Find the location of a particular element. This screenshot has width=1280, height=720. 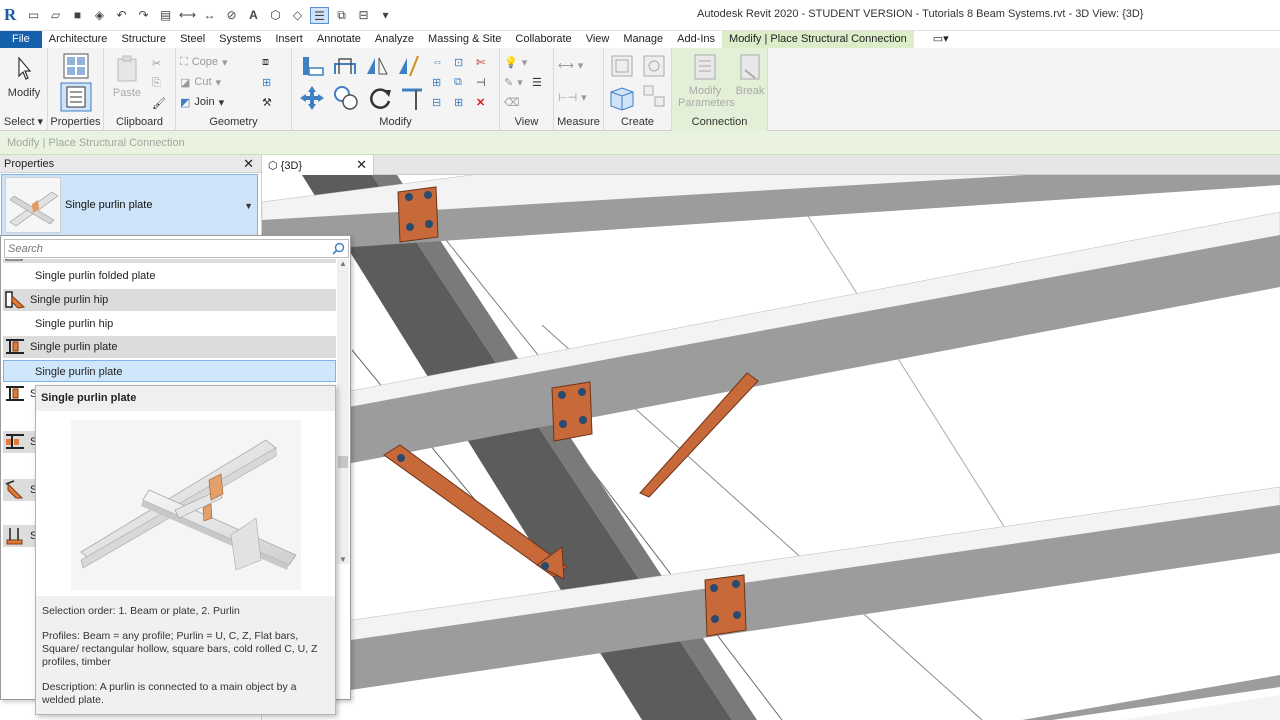

default-3d-icon: ⬡ is located at coordinates (275, 15).